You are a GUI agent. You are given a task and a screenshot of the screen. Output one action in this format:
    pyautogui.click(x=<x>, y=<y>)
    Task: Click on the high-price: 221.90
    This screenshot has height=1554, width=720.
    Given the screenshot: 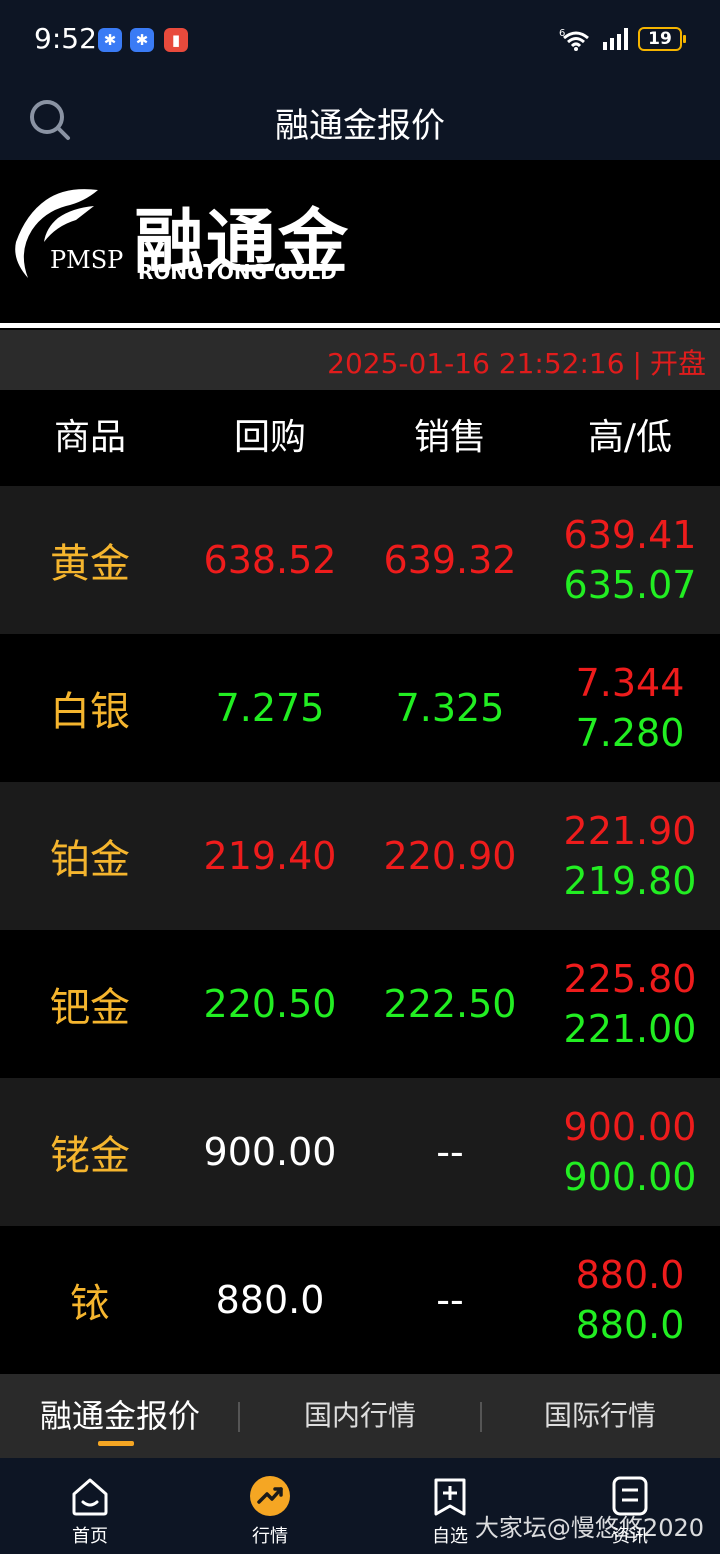 What is the action you would take?
    pyautogui.click(x=630, y=831)
    